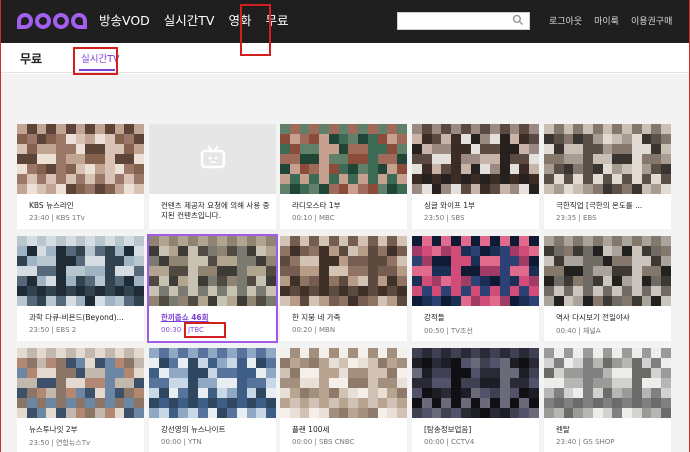  I want to click on live-tab-highlight, so click(95, 61).